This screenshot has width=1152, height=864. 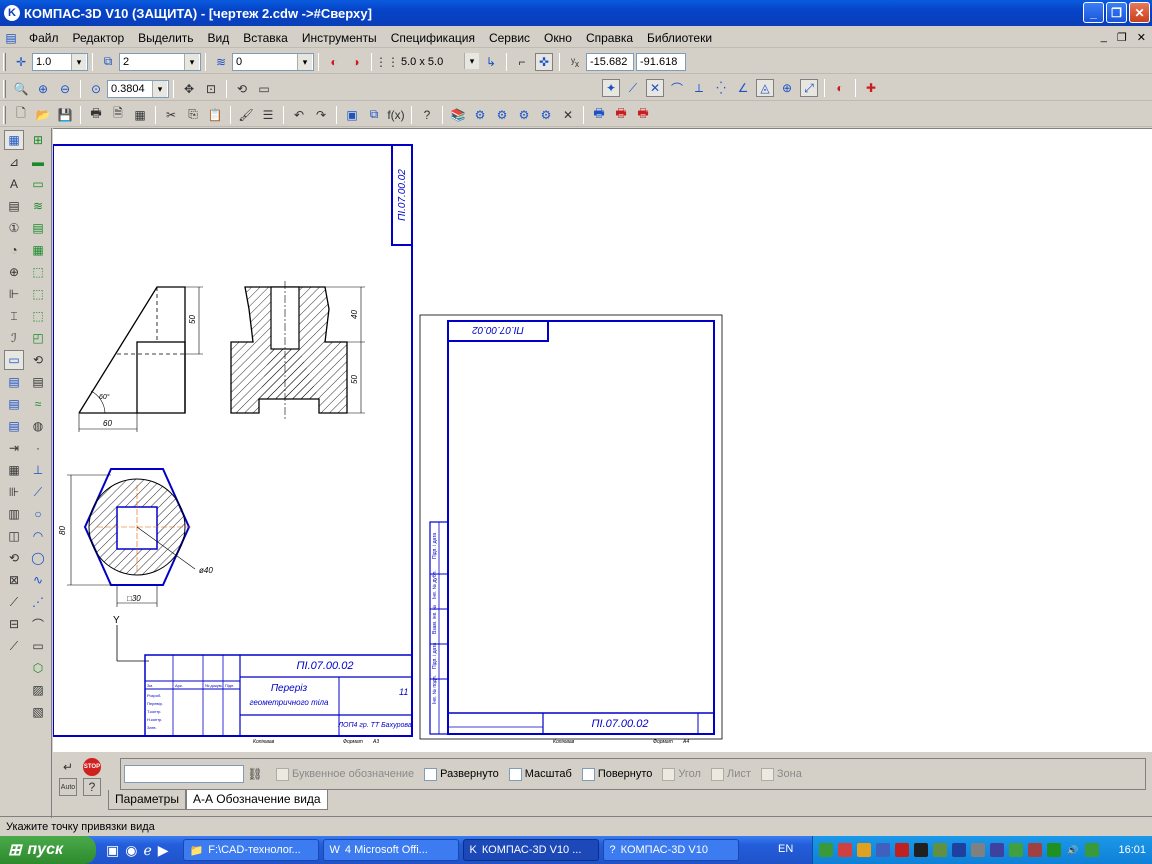 I want to click on tool-view6-icon: ⬚, so click(x=38, y=294).